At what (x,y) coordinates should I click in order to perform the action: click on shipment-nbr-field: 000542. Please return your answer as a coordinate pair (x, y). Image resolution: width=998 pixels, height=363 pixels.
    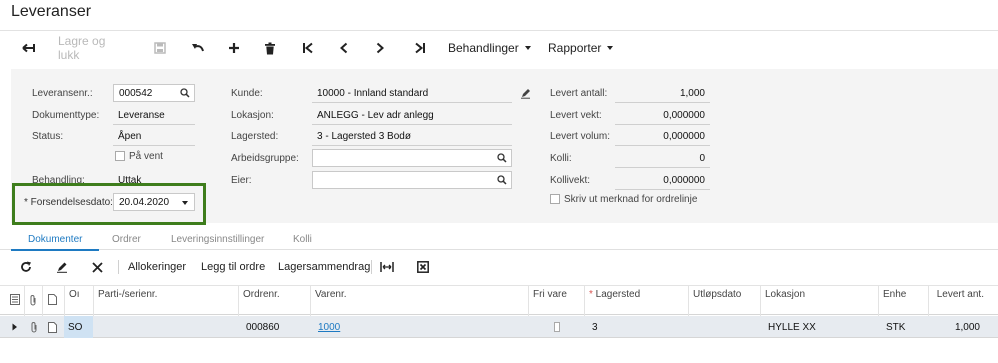
    Looking at the image, I should click on (154, 93).